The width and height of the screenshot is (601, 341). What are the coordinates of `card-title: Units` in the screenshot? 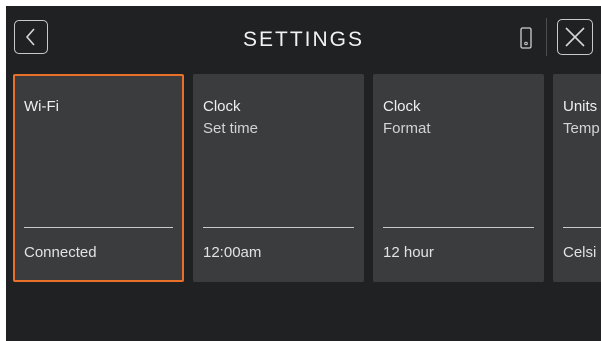 It's located at (580, 106).